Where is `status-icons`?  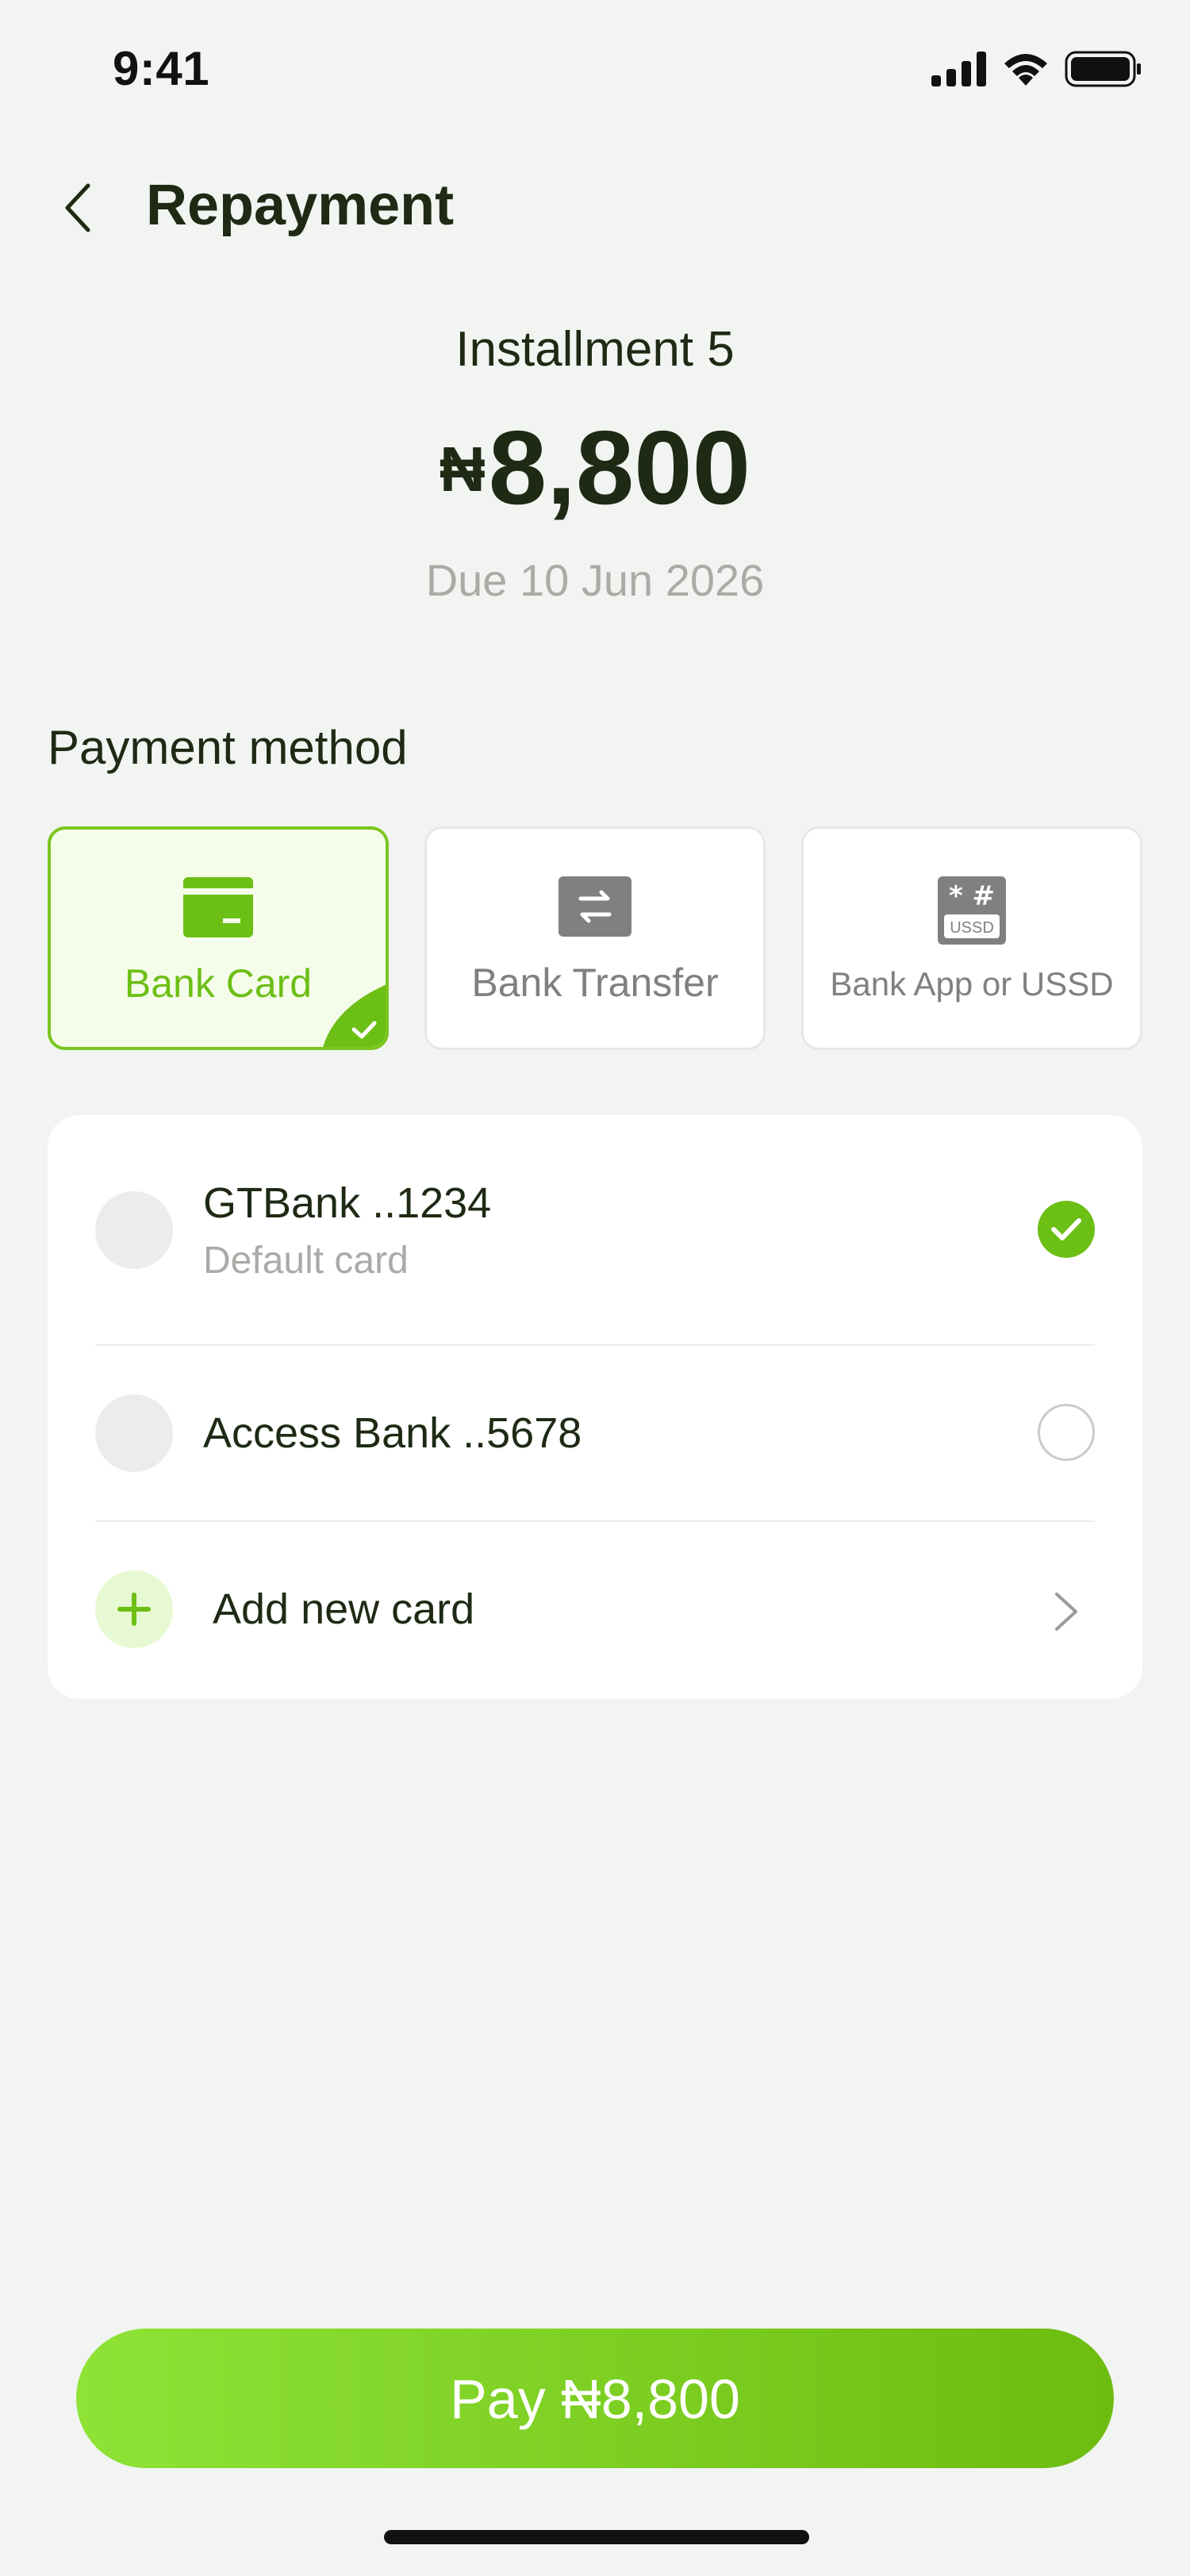
status-icons is located at coordinates (1036, 69).